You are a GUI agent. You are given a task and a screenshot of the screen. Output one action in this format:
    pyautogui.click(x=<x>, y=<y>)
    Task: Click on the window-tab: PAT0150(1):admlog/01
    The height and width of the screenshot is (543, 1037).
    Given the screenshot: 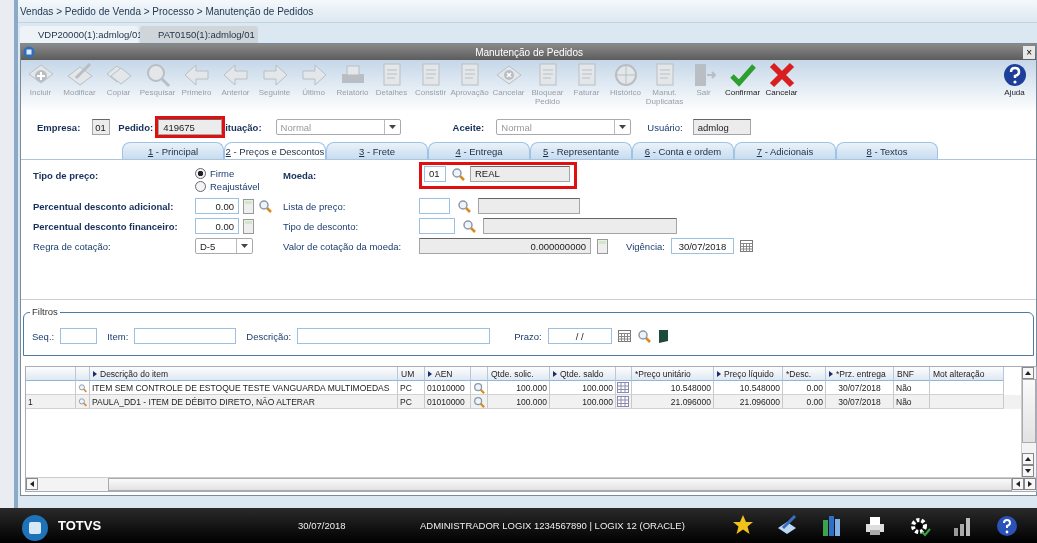 What is the action you would take?
    pyautogui.click(x=199, y=34)
    